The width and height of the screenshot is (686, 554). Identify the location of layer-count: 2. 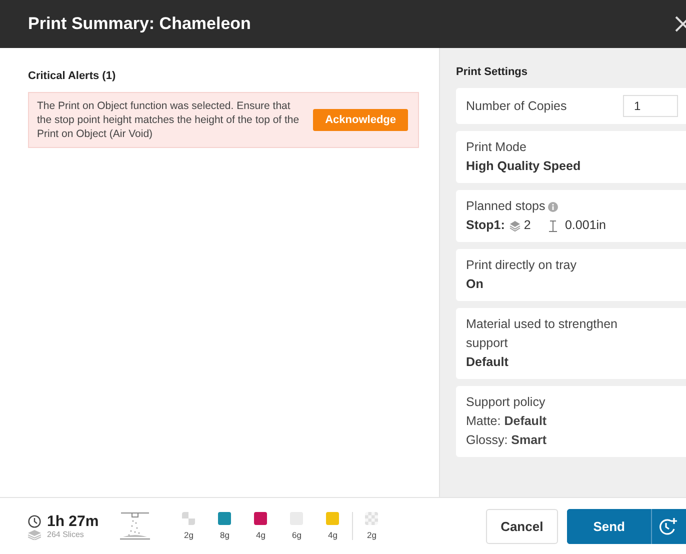
(527, 225).